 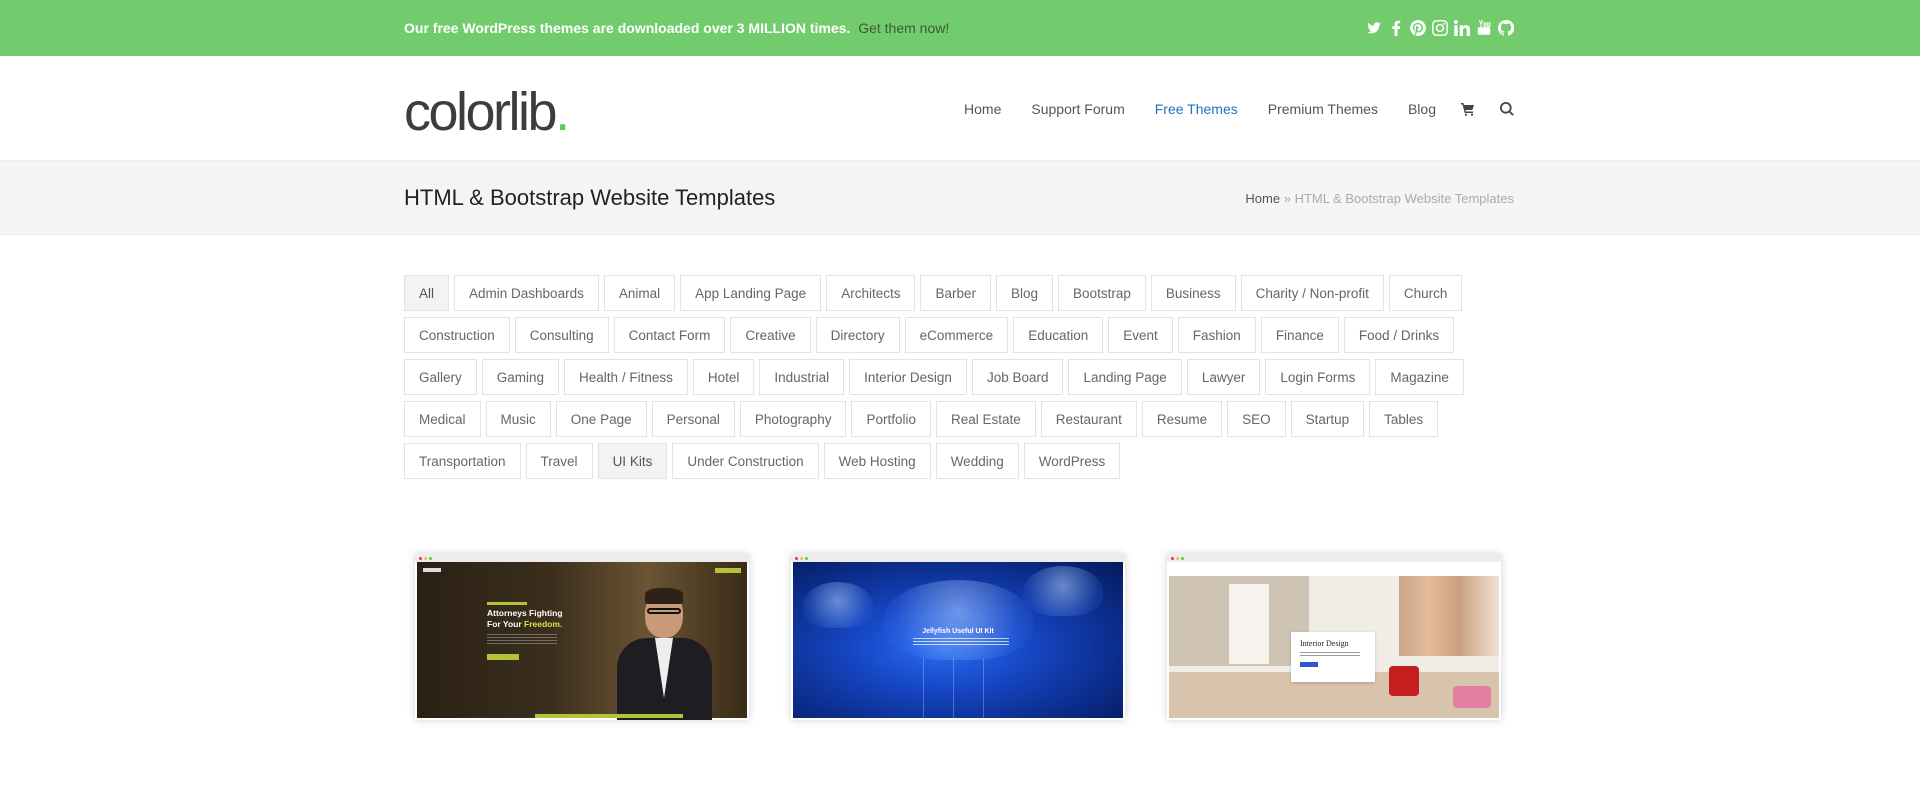 What do you see at coordinates (956, 335) in the screenshot?
I see `filter-chip: eCommerce` at bounding box center [956, 335].